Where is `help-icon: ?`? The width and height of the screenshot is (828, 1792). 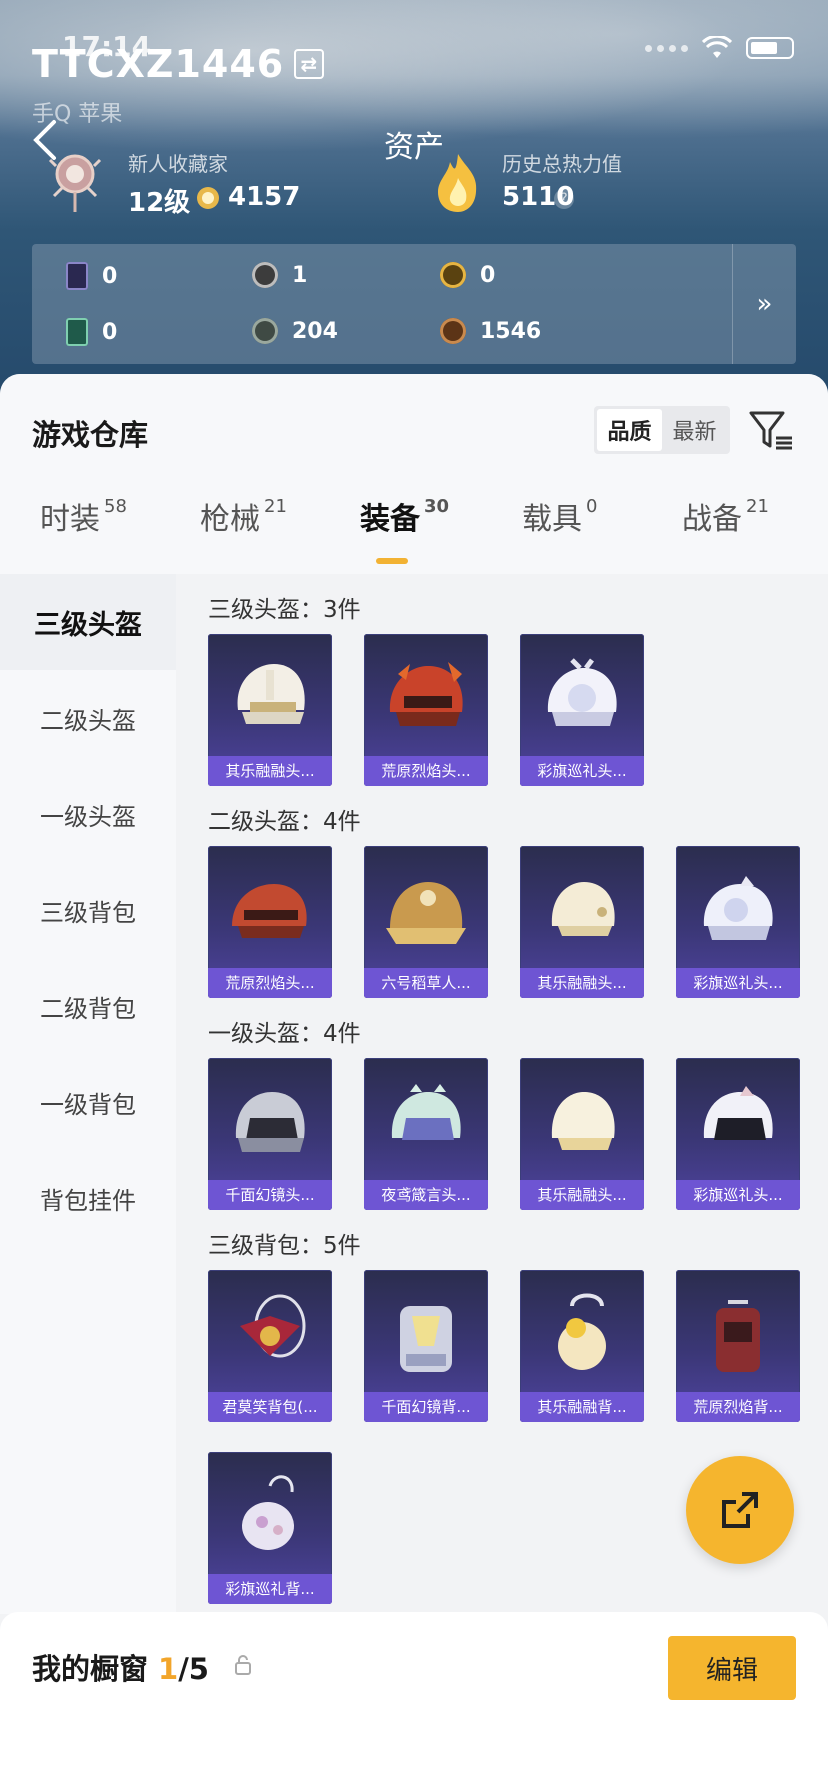
help-icon: ? is located at coordinates (564, 199).